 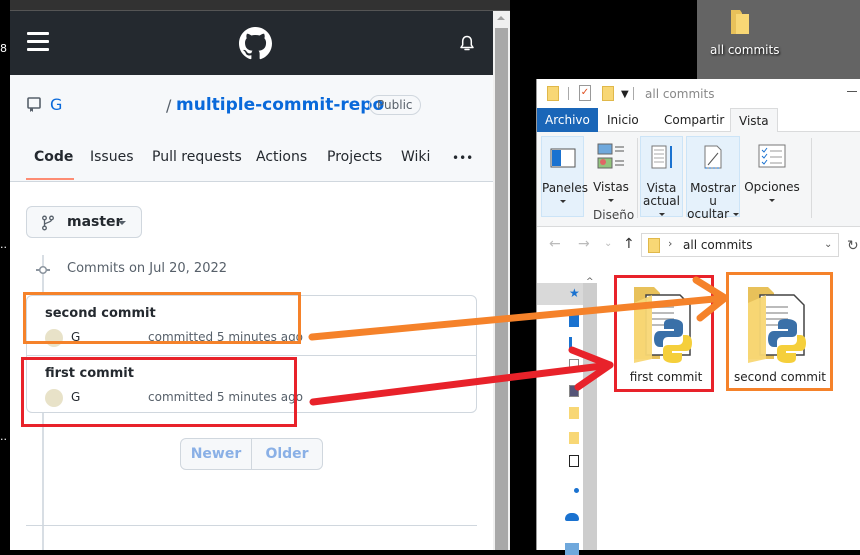 What do you see at coordinates (574, 365) in the screenshot?
I see `documents-icon` at bounding box center [574, 365].